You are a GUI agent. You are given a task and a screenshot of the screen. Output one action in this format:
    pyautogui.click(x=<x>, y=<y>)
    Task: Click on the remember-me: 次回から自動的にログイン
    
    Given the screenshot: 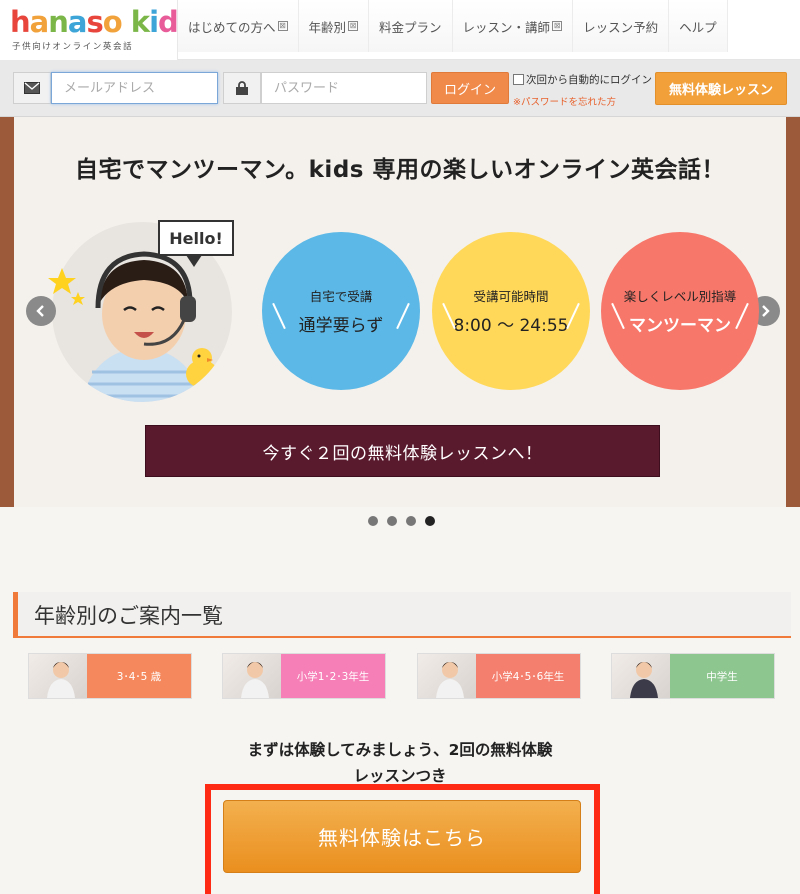 What is the action you would take?
    pyautogui.click(x=582, y=79)
    